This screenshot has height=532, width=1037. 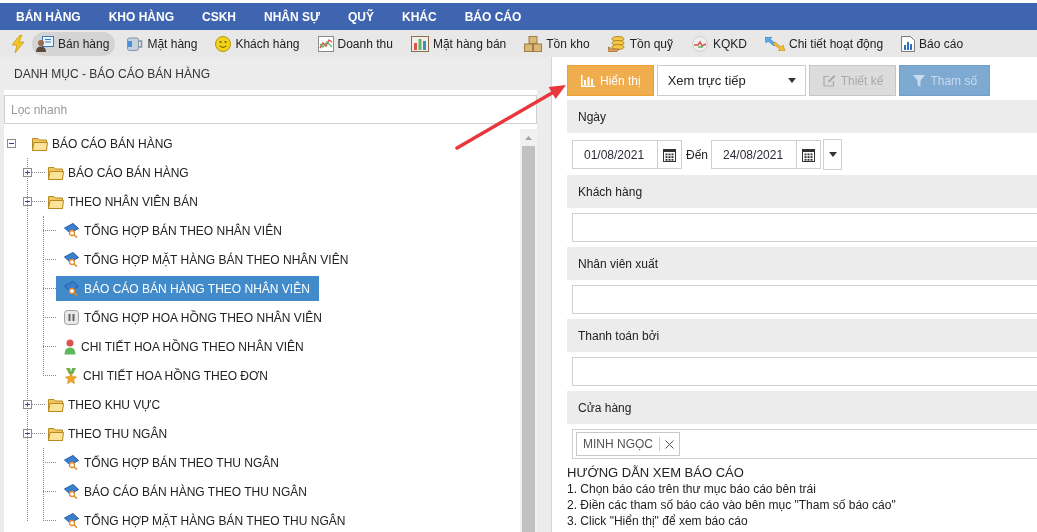 I want to click on menu-item: BÁO CÁO, so click(x=493, y=16).